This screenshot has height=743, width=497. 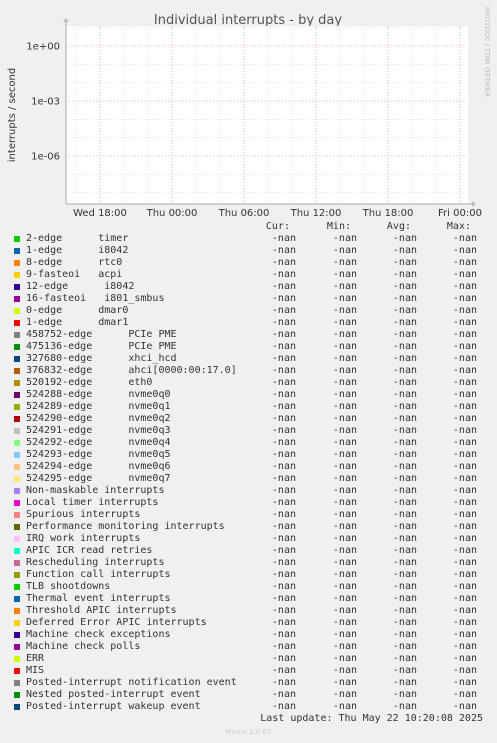 What do you see at coordinates (248, 599) in the screenshot?
I see `legend-row: Thermal event interrupts -nan -nan -nan -nan` at bounding box center [248, 599].